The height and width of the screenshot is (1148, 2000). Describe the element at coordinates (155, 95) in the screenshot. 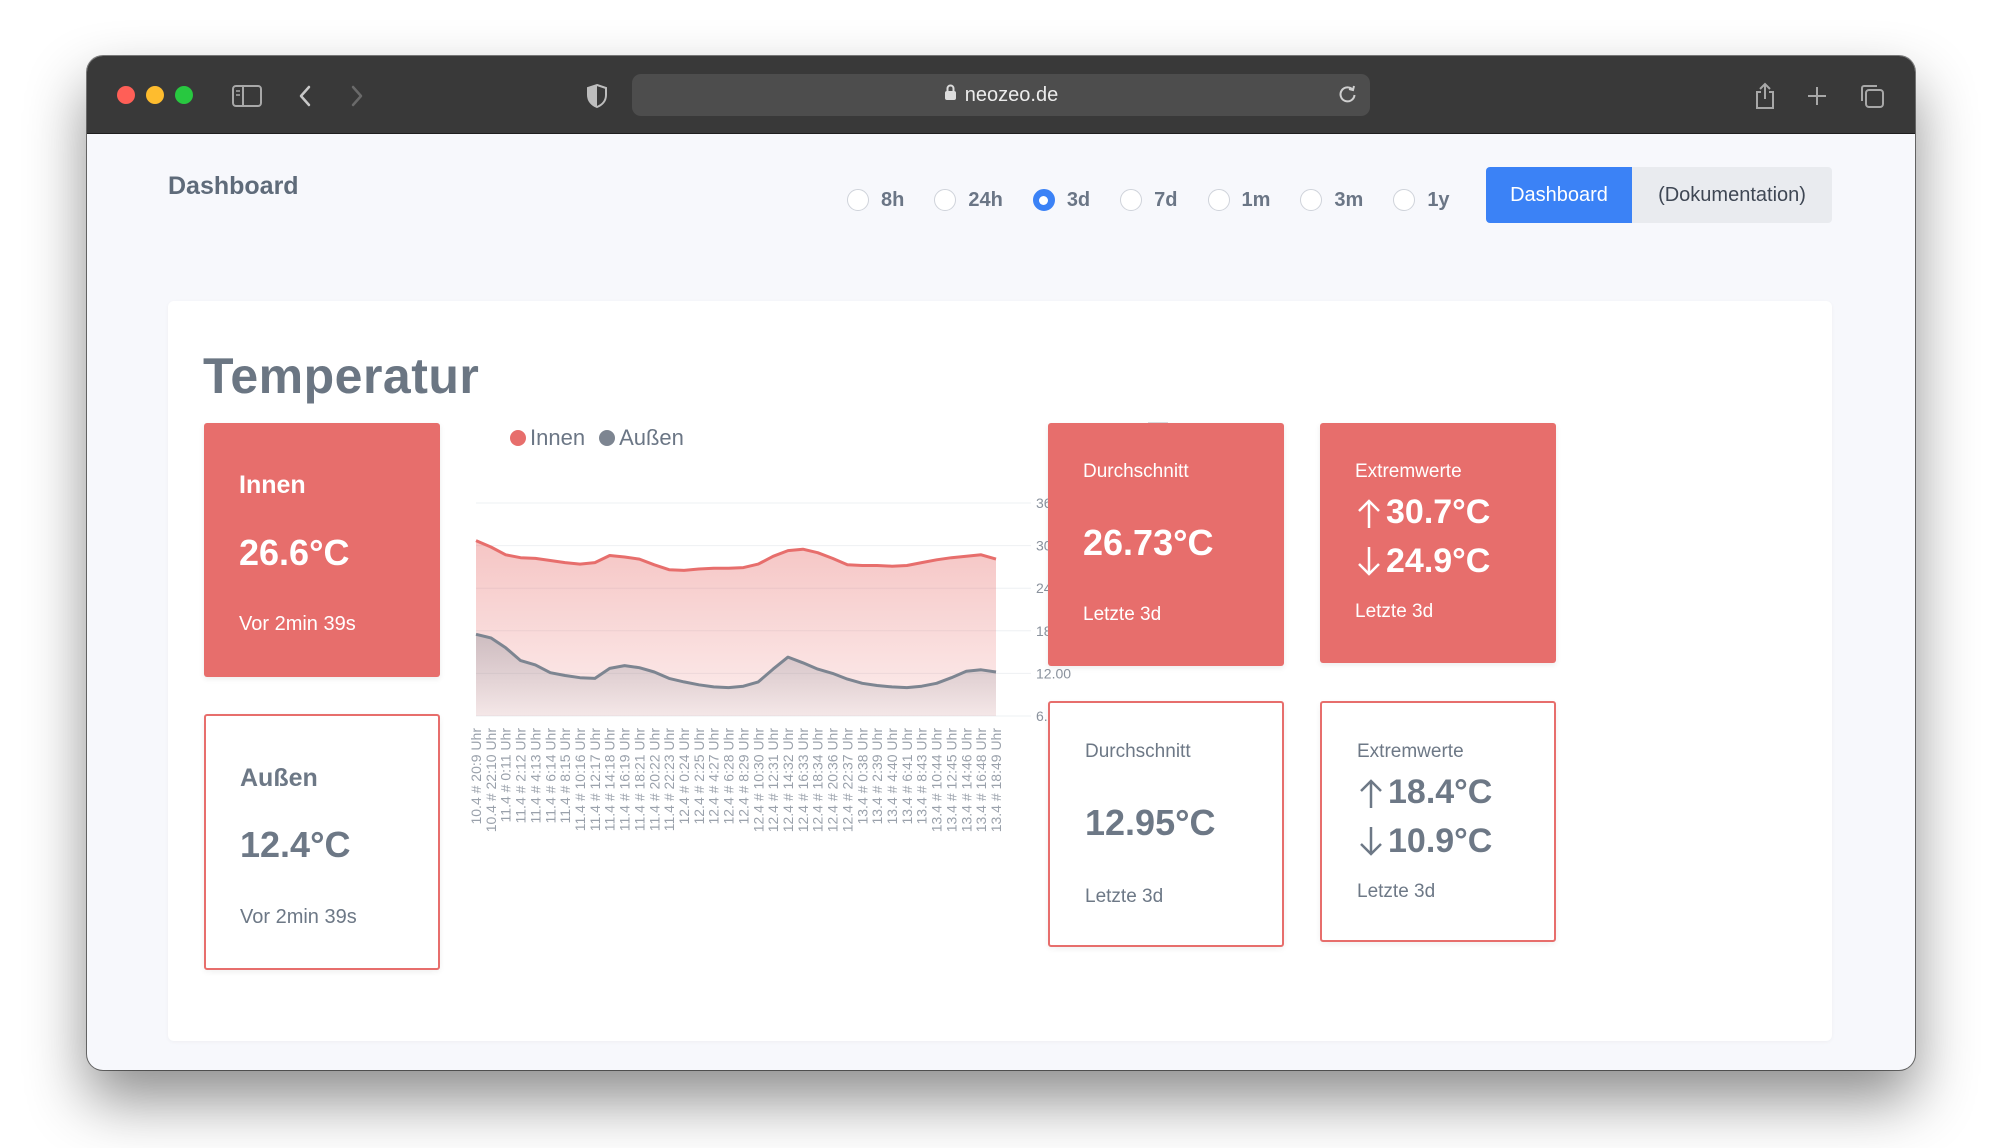

I see `minimize-window-button` at that location.